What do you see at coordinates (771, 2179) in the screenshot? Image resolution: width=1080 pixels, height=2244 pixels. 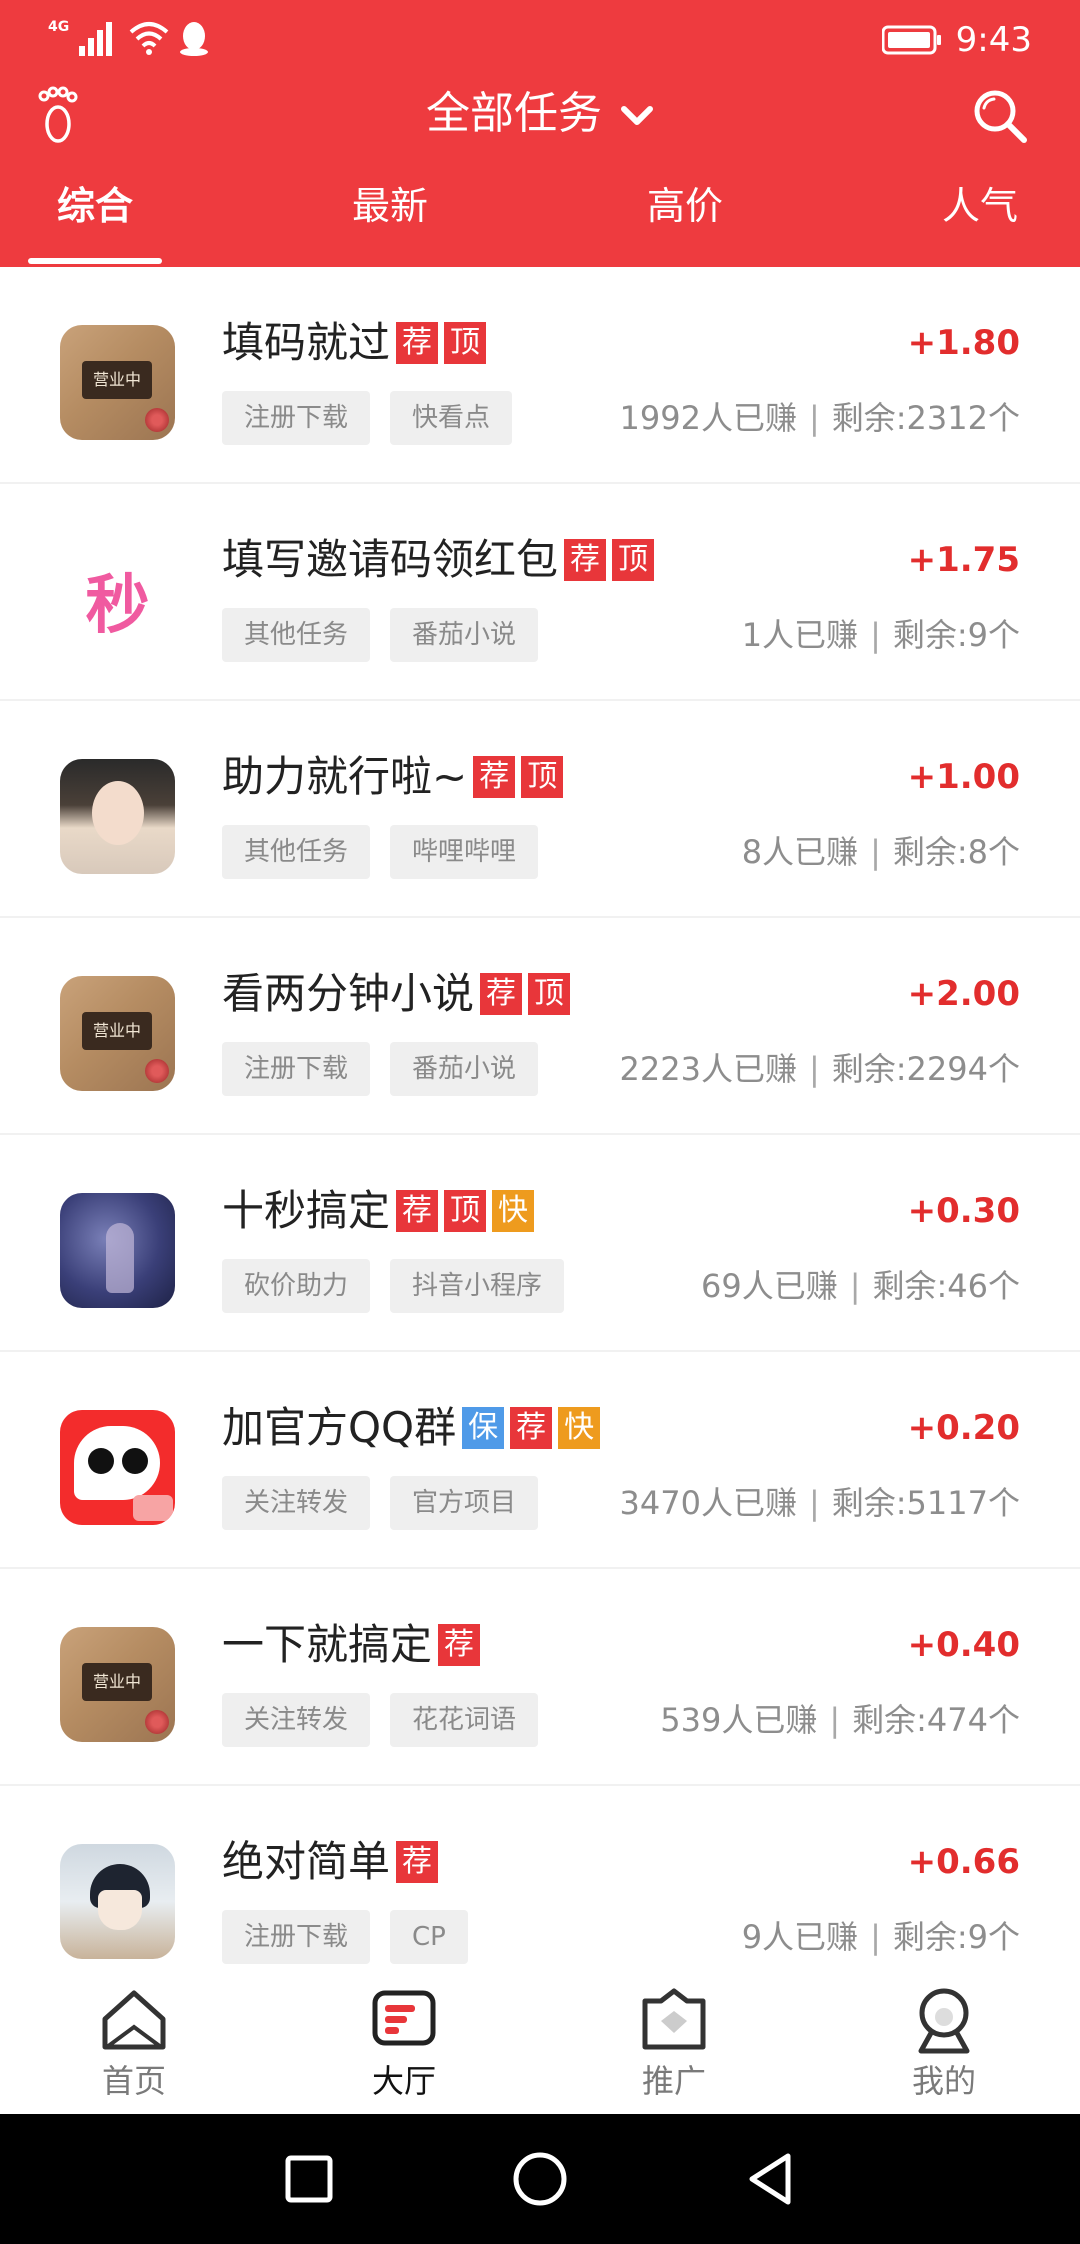 I see `back-triangle-icon` at bounding box center [771, 2179].